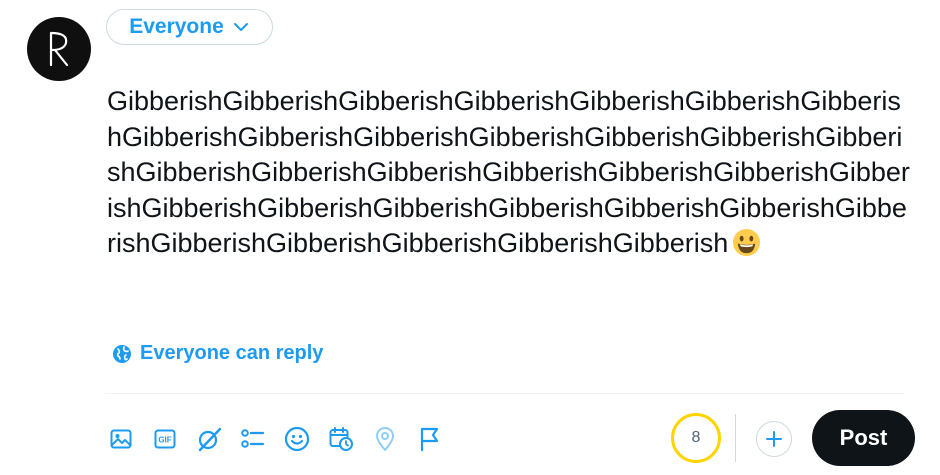  I want to click on location-button, so click(385, 439).